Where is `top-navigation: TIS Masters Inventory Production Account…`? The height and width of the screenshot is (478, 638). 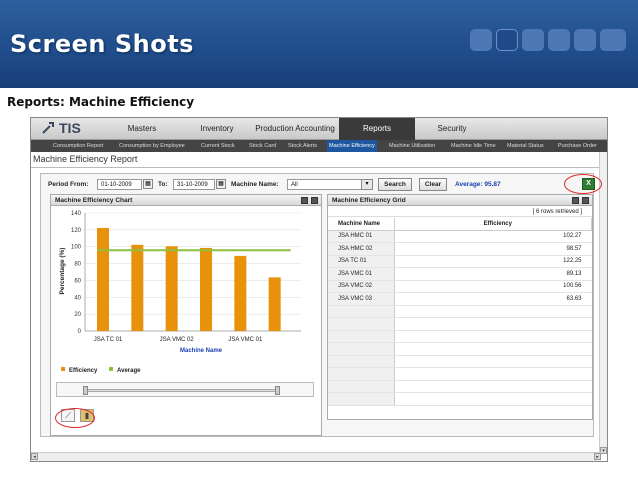 top-navigation: TIS Masters Inventory Production Account… is located at coordinates (319, 129).